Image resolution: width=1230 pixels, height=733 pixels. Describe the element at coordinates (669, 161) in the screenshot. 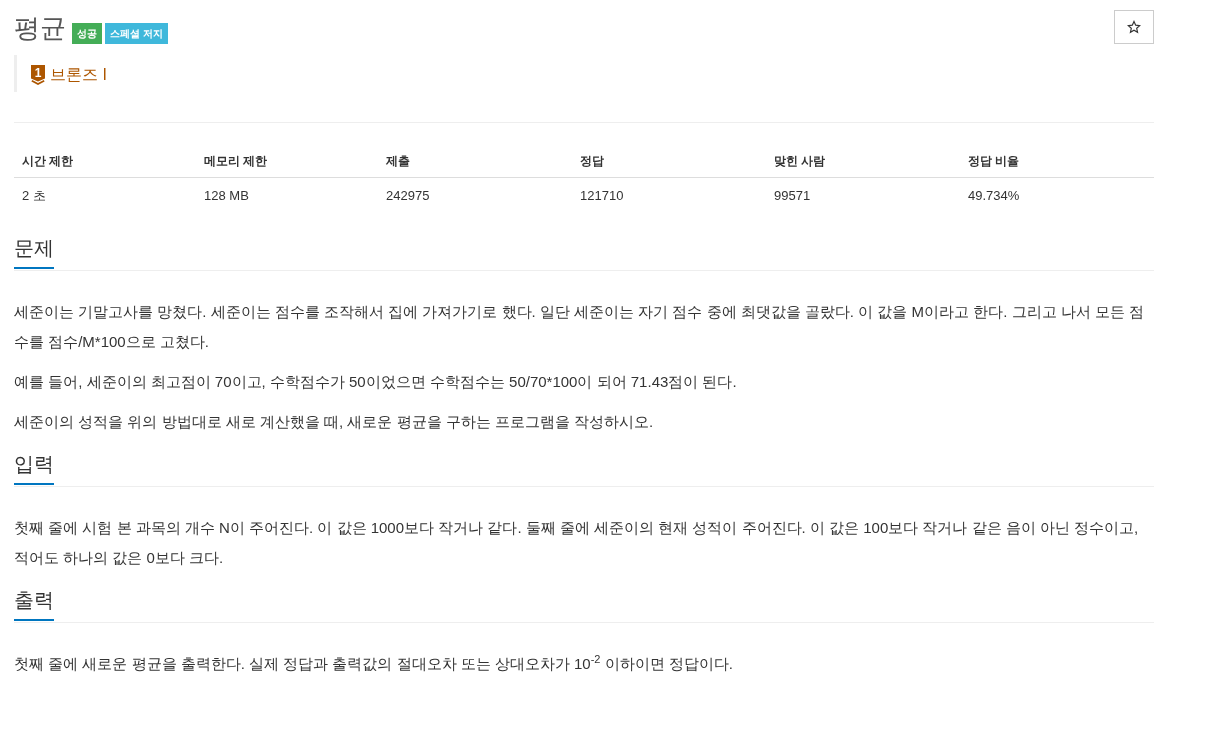

I see `column-header: 정답` at that location.